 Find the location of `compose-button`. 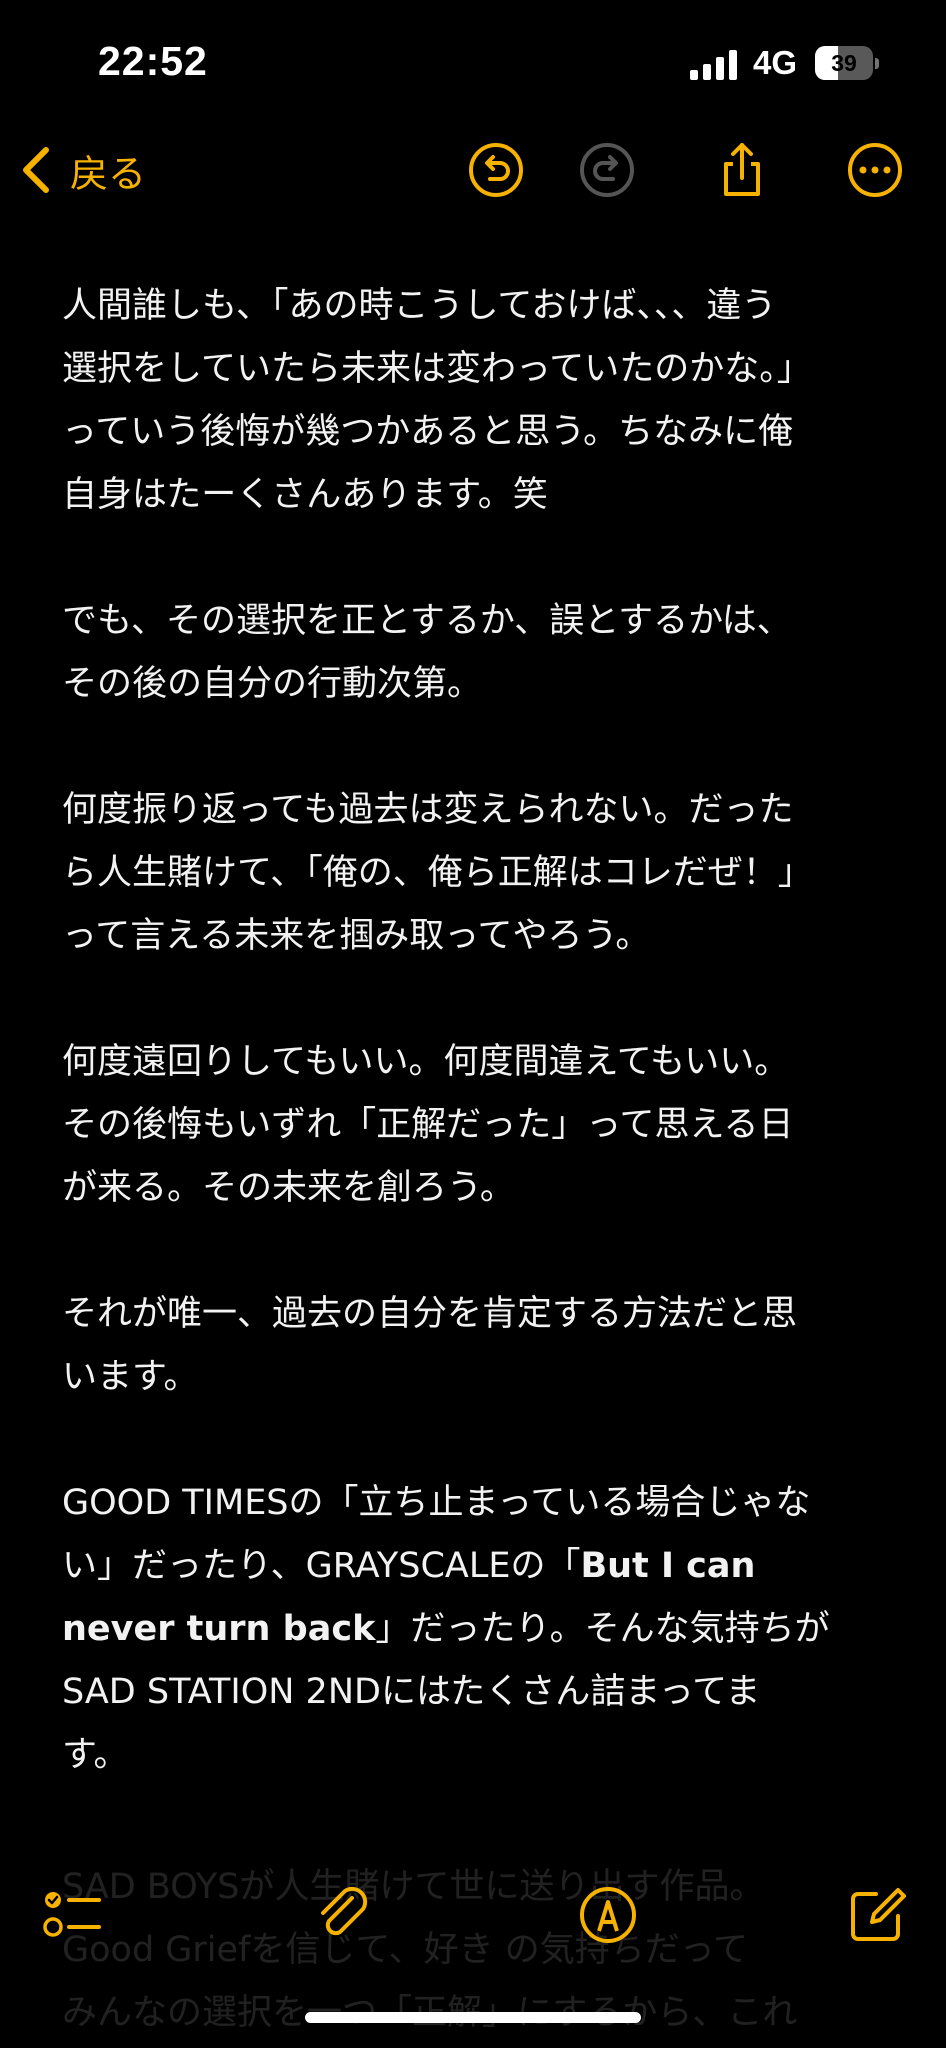

compose-button is located at coordinates (877, 1915).